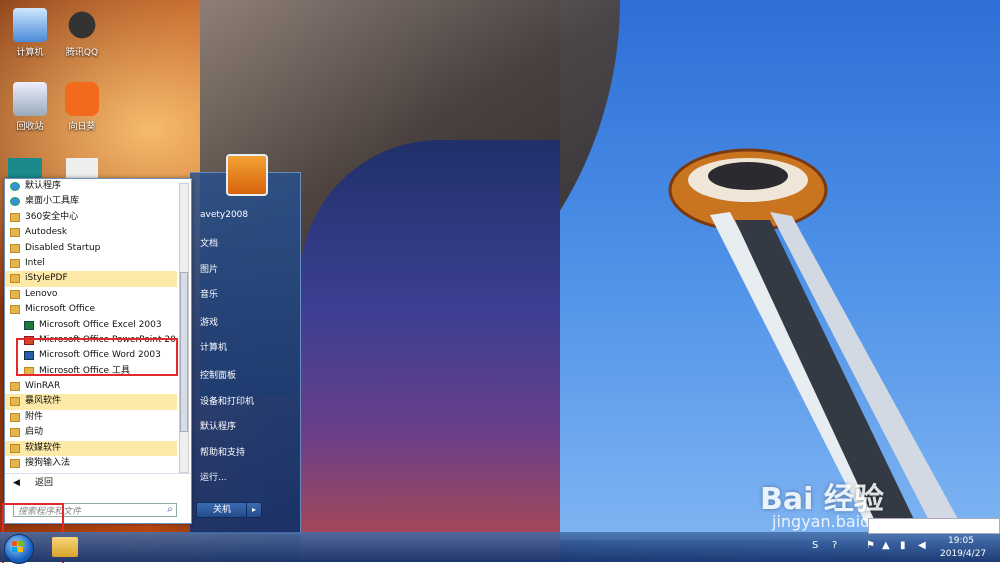 This screenshot has height=564, width=1000. I want to click on program-label: 启动, so click(34, 432).